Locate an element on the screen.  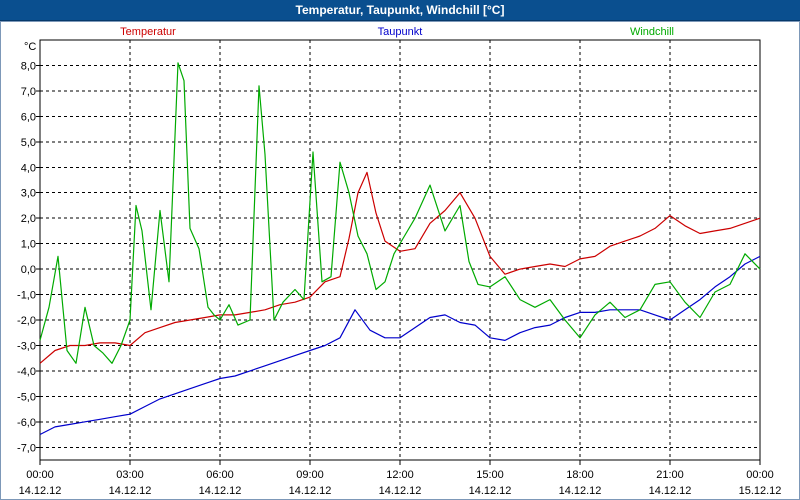
x-tick-time-label: 18:00 is located at coordinates (580, 475).